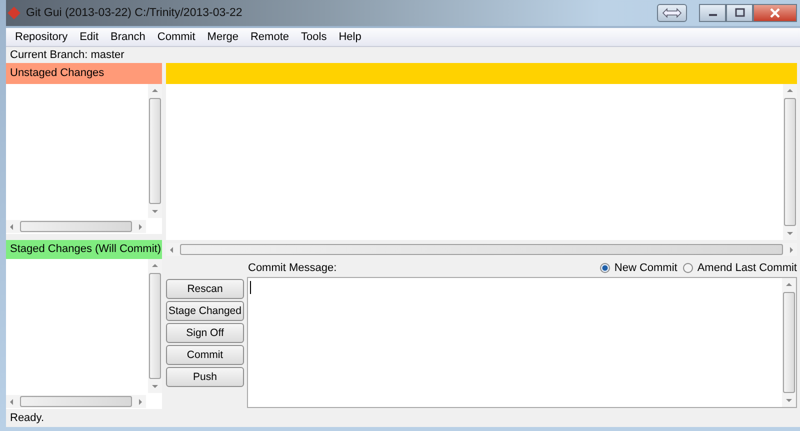 This screenshot has width=800, height=431. I want to click on maximize-icon, so click(739, 13).